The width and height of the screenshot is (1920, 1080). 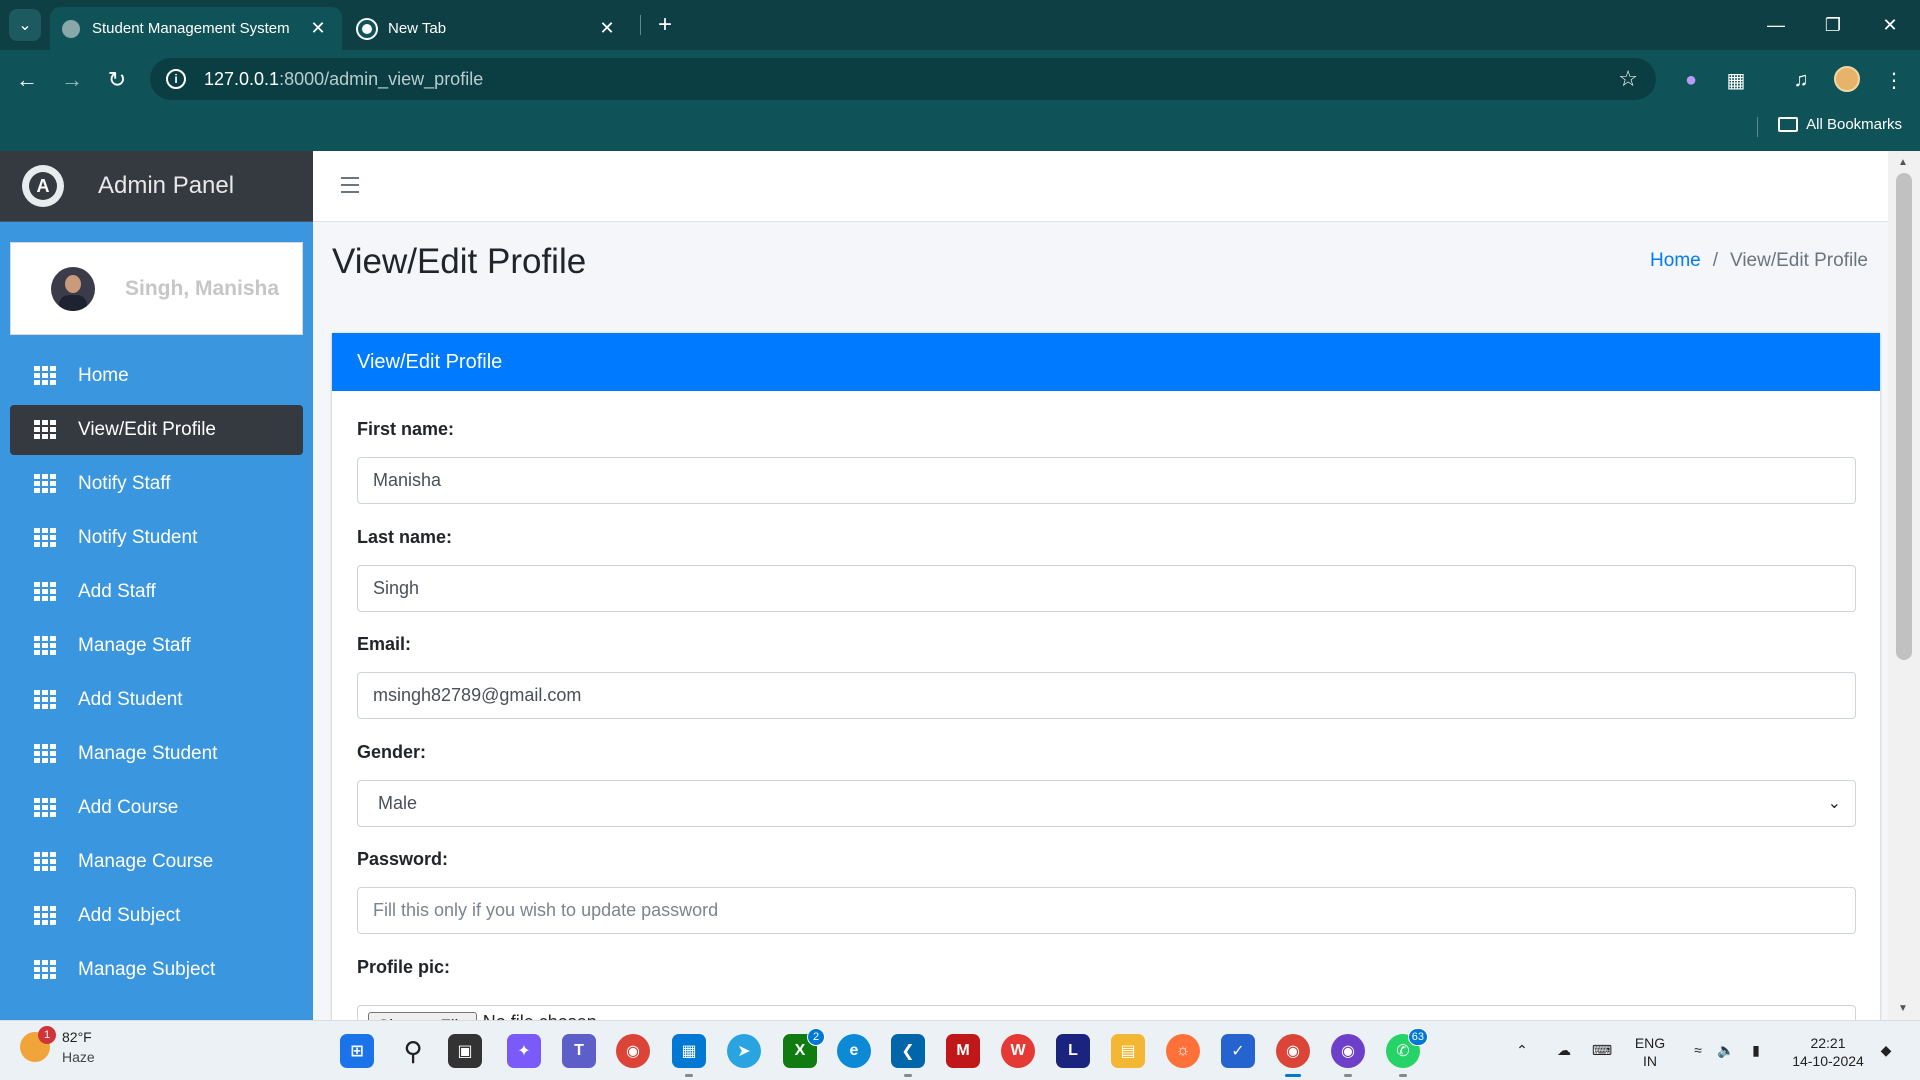 I want to click on restore-button: ❐, so click(x=1833, y=25).